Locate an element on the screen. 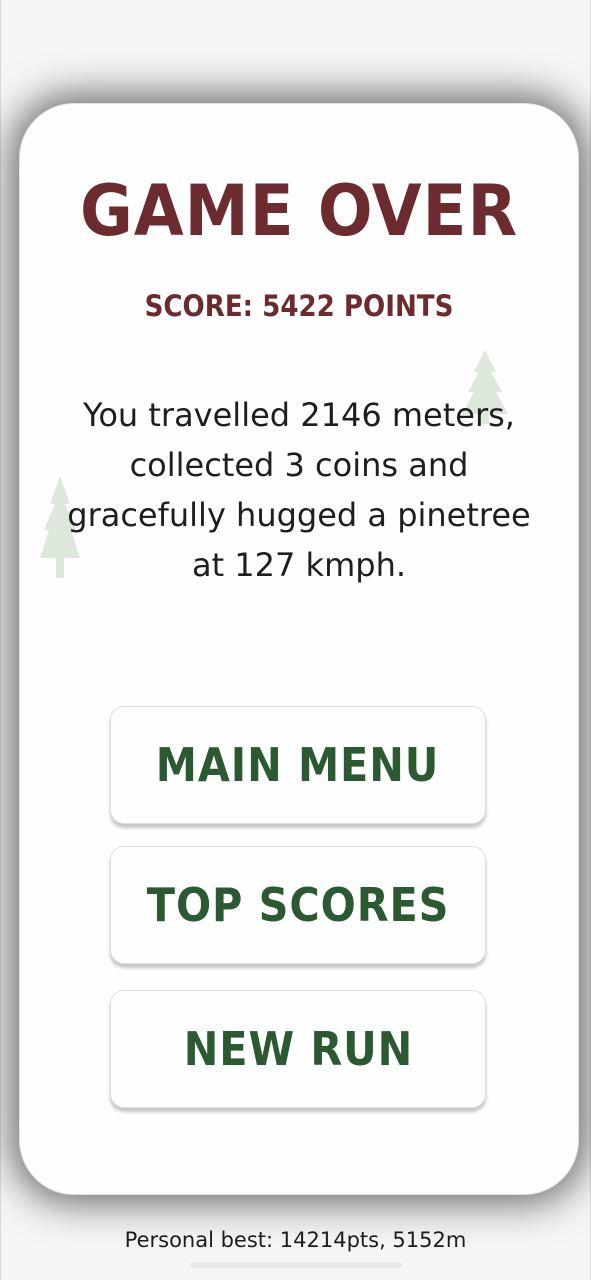 The image size is (591, 1280). main-menu-button: MAIN MENU is located at coordinates (298, 765).